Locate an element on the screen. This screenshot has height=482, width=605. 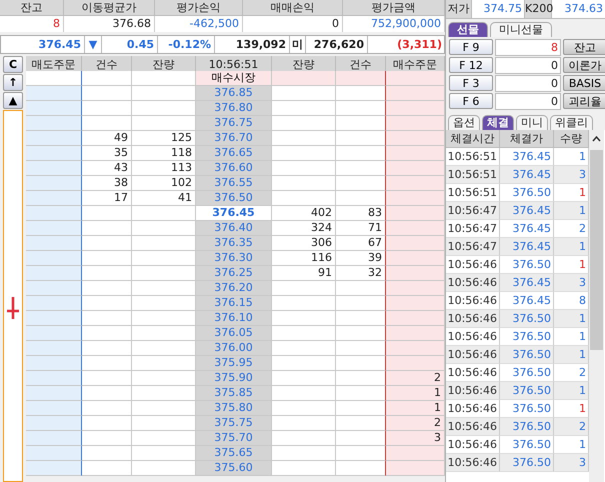
action-button: 괴리율 is located at coordinates (584, 101).